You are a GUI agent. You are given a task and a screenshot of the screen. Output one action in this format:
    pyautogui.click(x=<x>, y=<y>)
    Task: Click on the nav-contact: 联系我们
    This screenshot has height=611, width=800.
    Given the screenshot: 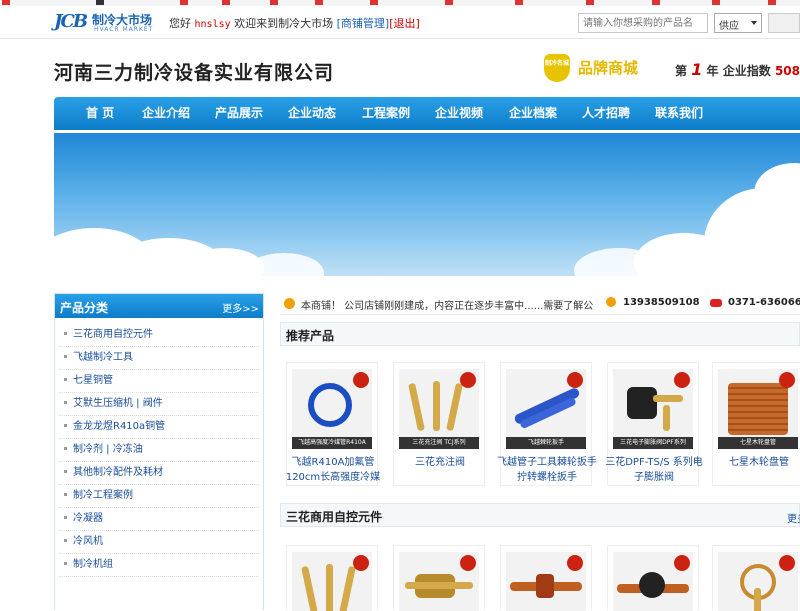 What is the action you would take?
    pyautogui.click(x=679, y=113)
    